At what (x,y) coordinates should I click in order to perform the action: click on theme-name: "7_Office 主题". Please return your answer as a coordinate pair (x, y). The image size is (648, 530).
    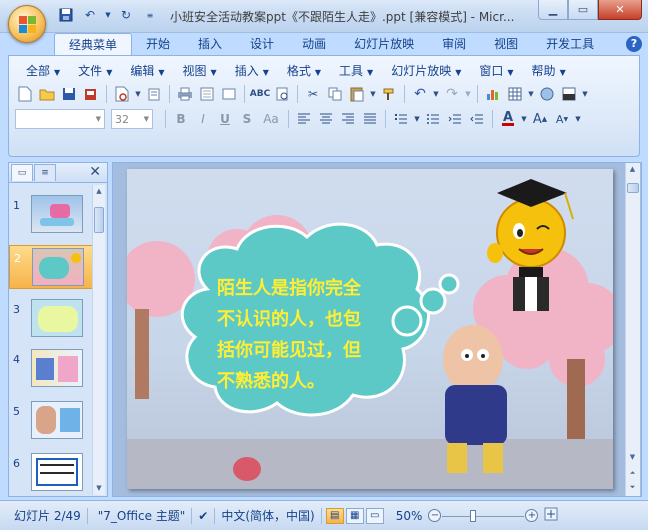
    Looking at the image, I should click on (140, 515).